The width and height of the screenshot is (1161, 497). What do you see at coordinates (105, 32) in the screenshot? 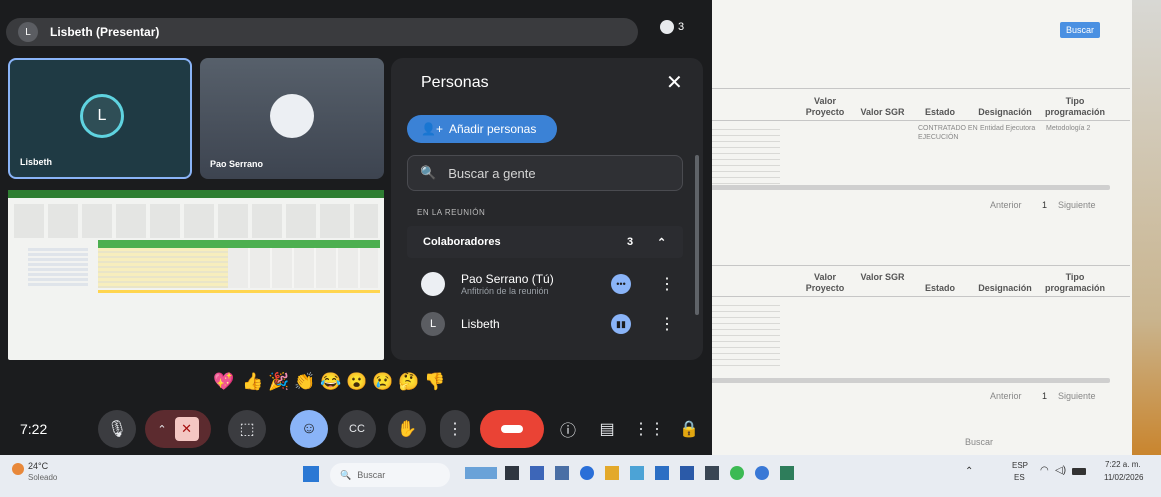
I see `presenter-title: Lisbeth (Presentar)` at bounding box center [105, 32].